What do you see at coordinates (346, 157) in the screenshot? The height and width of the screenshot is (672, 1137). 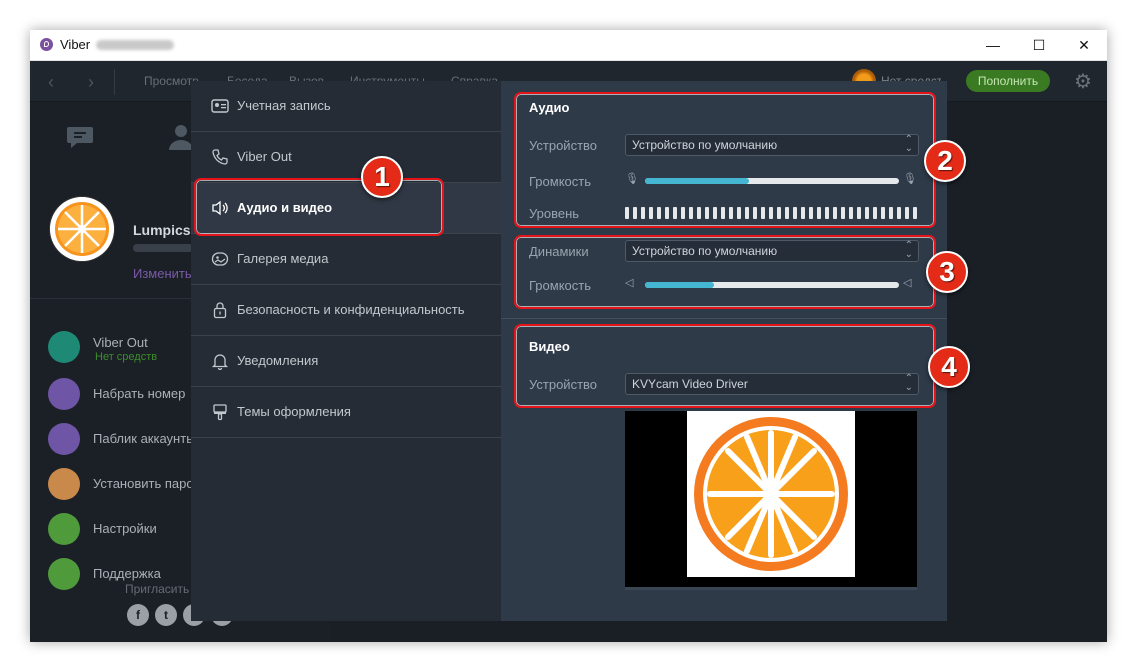 I see `settings-item-viber-out: Viber Out` at bounding box center [346, 157].